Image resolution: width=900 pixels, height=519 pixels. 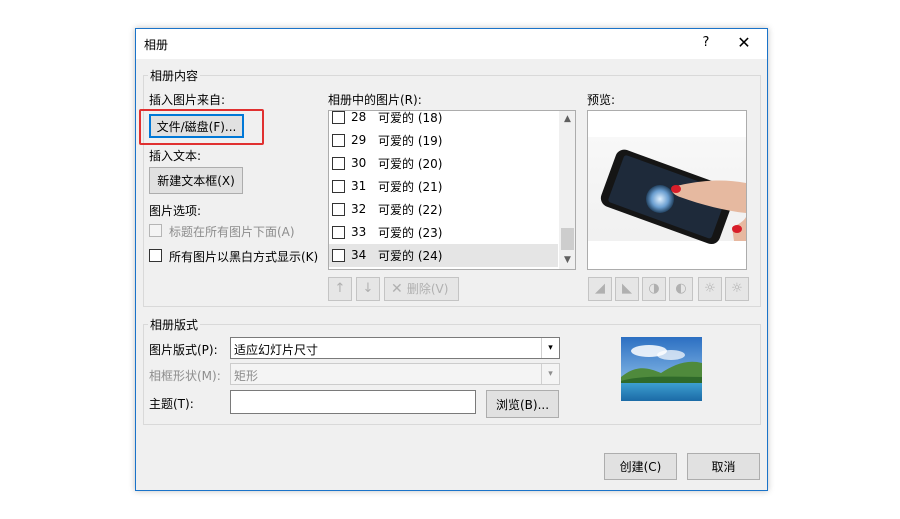 What do you see at coordinates (443, 140) in the screenshot?
I see `list-item: 29 可爱的 (19)` at bounding box center [443, 140].